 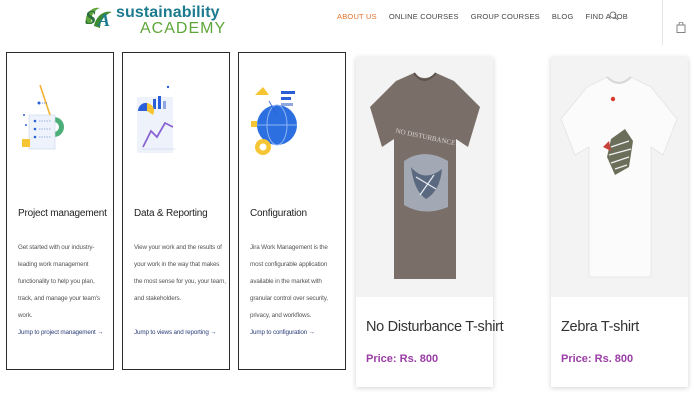 I want to click on product-image, so click(x=619, y=177).